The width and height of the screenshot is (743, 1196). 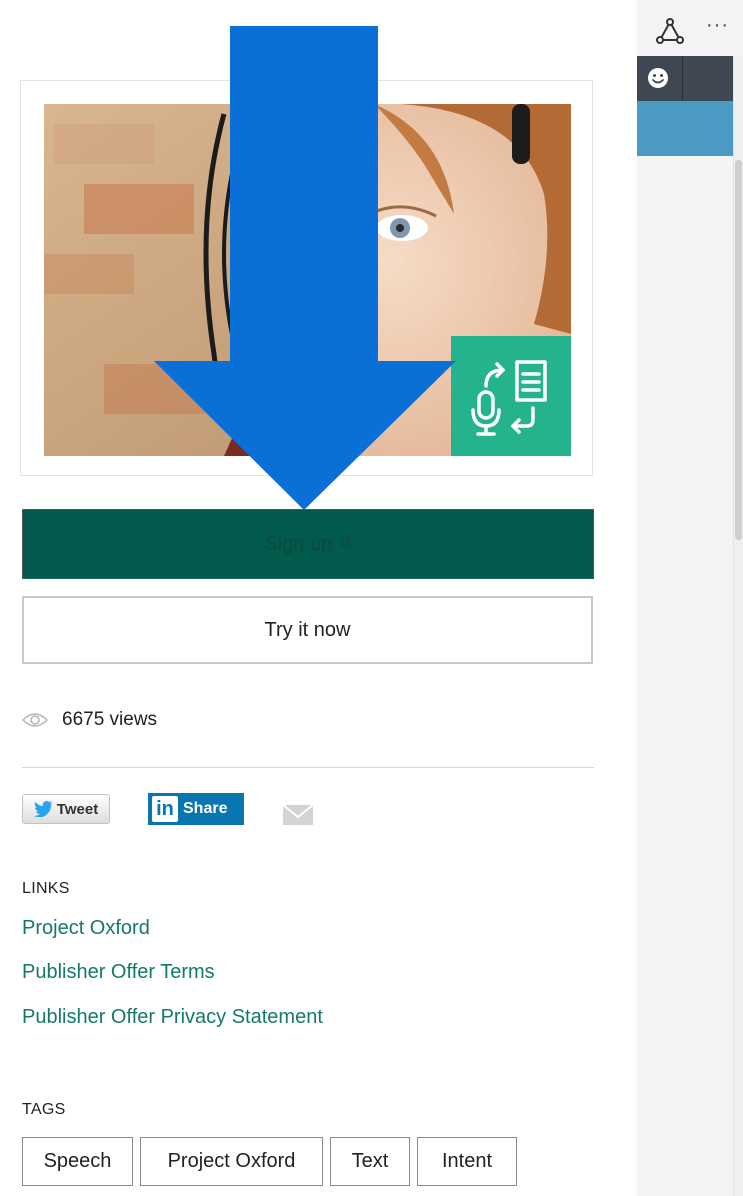 I want to click on smiley-icon, so click(x=658, y=78).